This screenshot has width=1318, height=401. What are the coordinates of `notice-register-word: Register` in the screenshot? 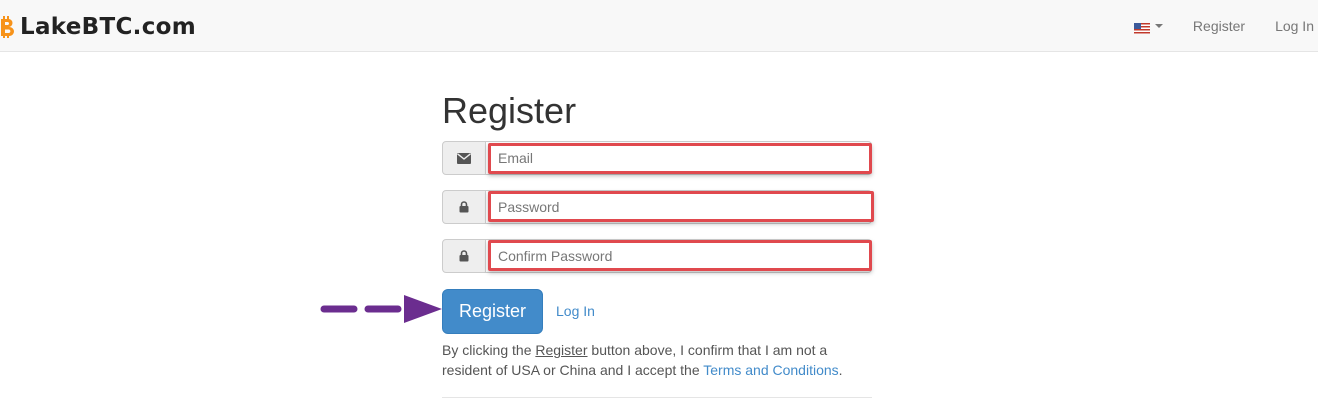 It's located at (561, 350).